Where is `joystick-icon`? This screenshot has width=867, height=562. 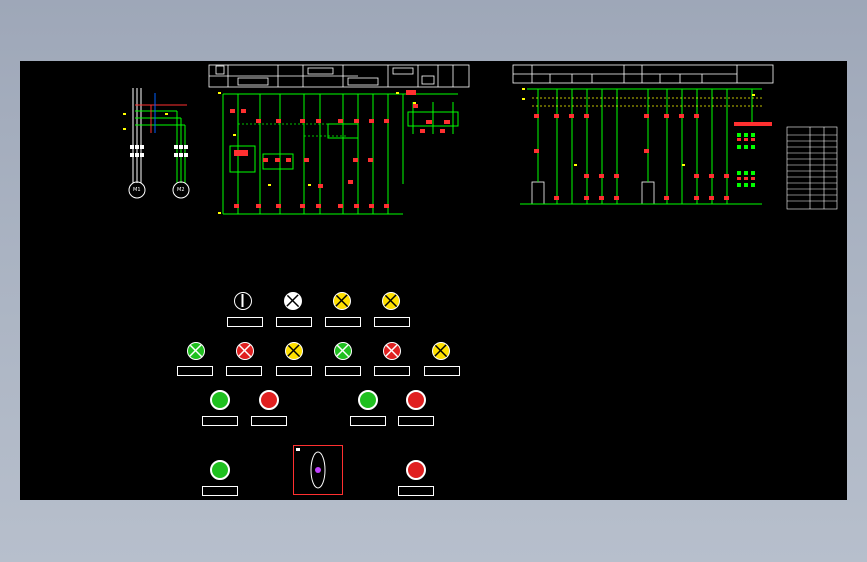
joystick-icon is located at coordinates (318, 470).